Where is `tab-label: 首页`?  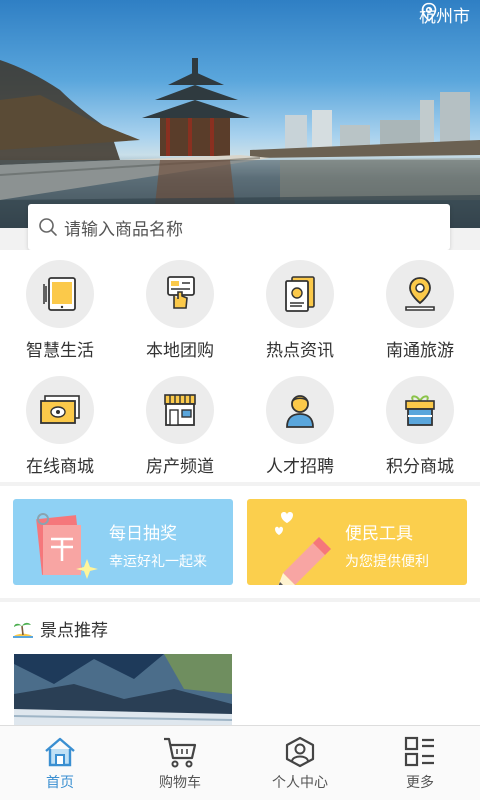
tab-label: 首页 is located at coordinates (60, 783).